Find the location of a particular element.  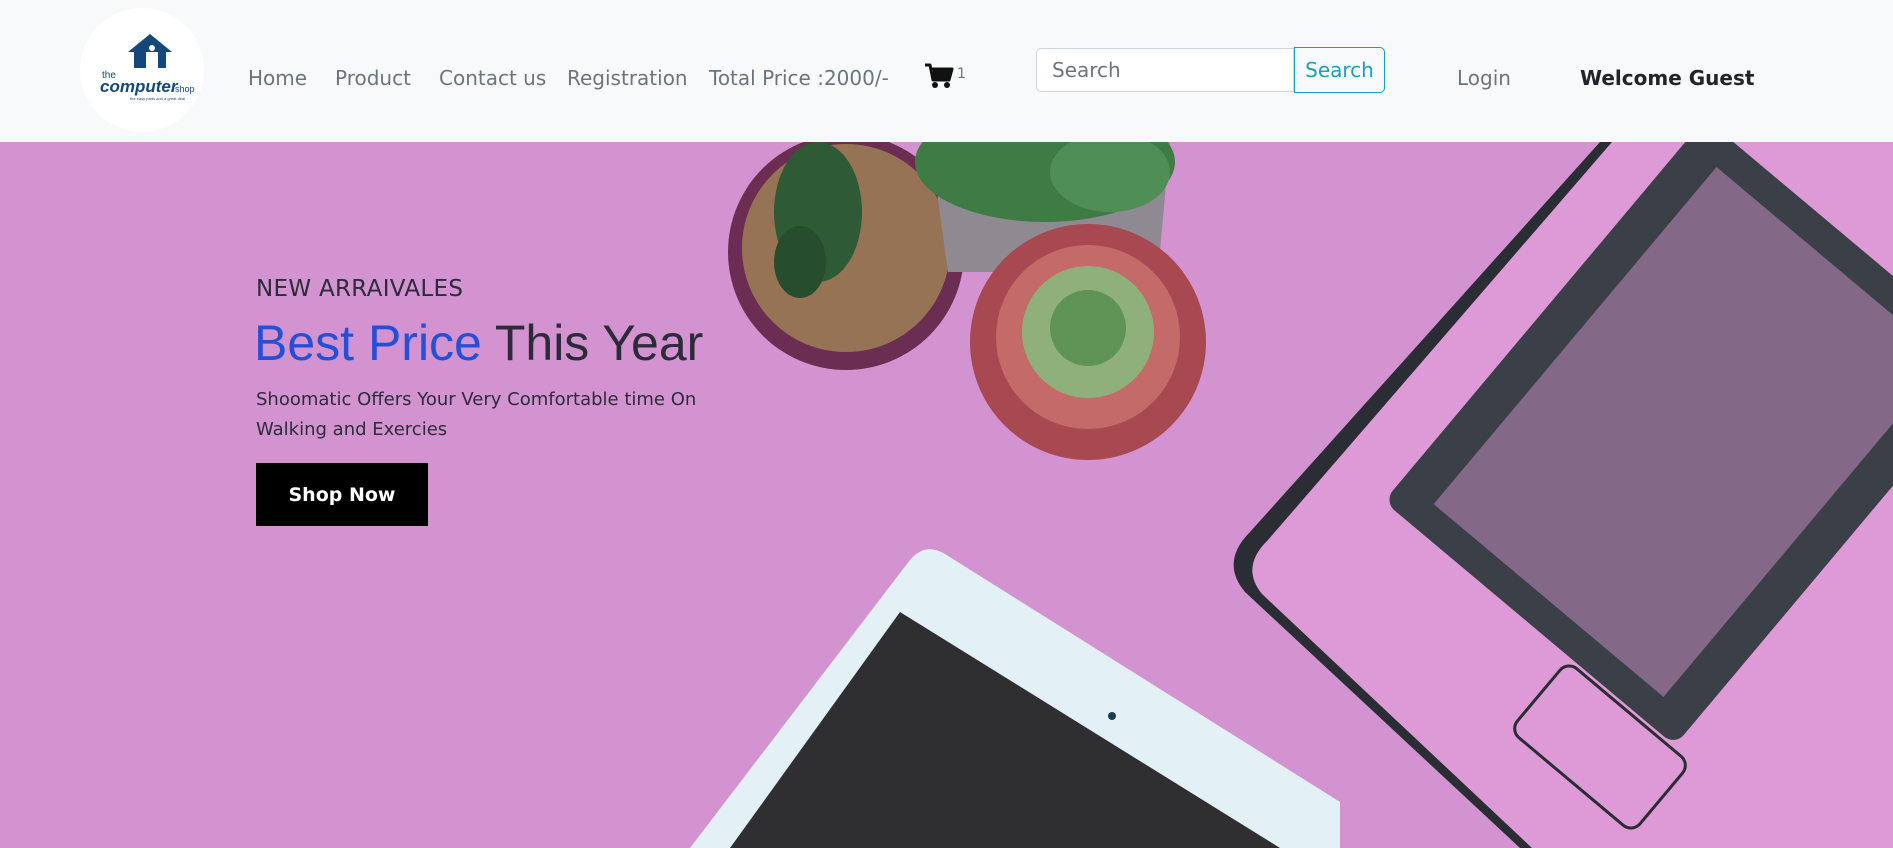

tablet-icon is located at coordinates (1015, 698).